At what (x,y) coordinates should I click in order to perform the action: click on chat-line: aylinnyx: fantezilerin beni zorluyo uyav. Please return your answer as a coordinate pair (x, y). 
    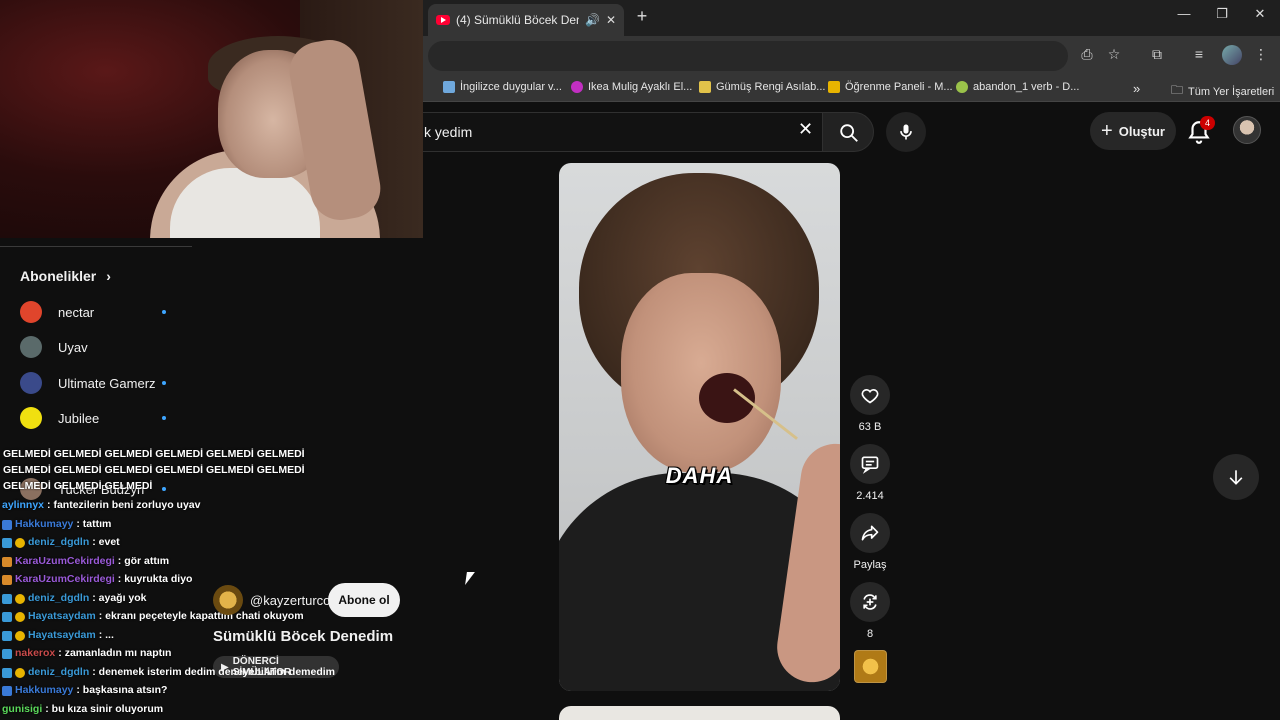
    Looking at the image, I should click on (101, 505).